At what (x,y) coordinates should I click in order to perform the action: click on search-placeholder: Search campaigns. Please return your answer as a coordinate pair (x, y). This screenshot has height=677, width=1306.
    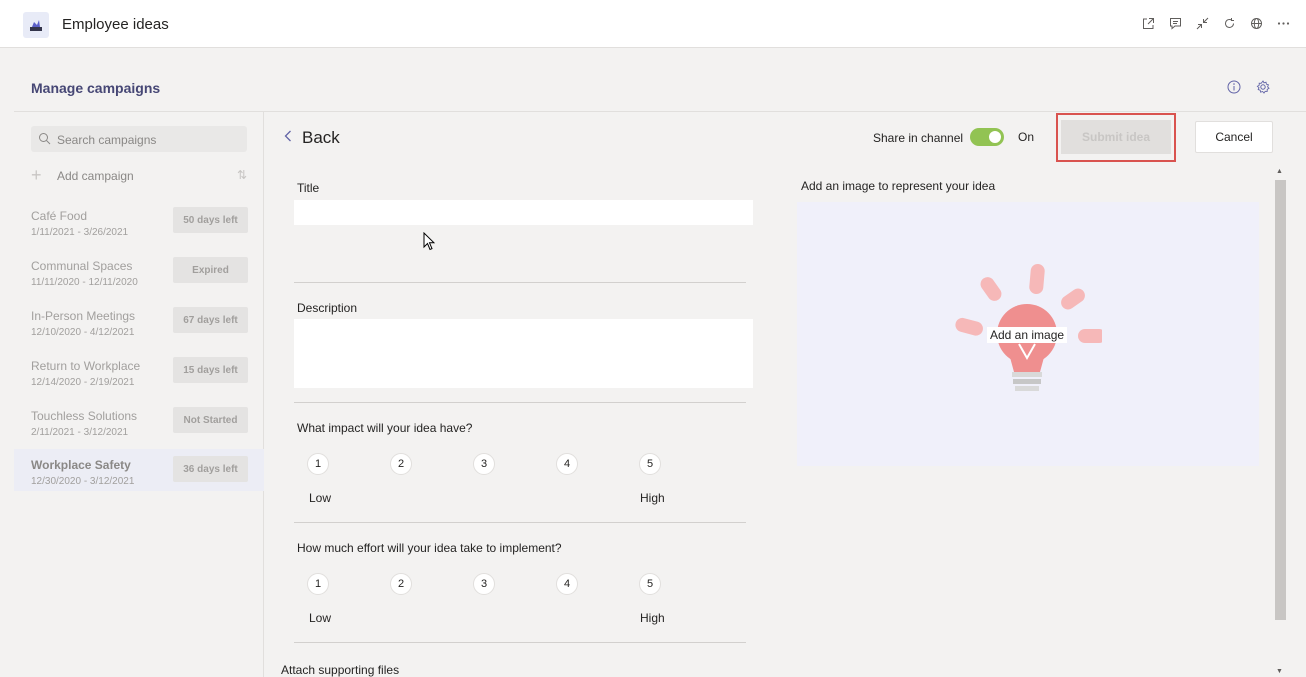
    Looking at the image, I should click on (107, 140).